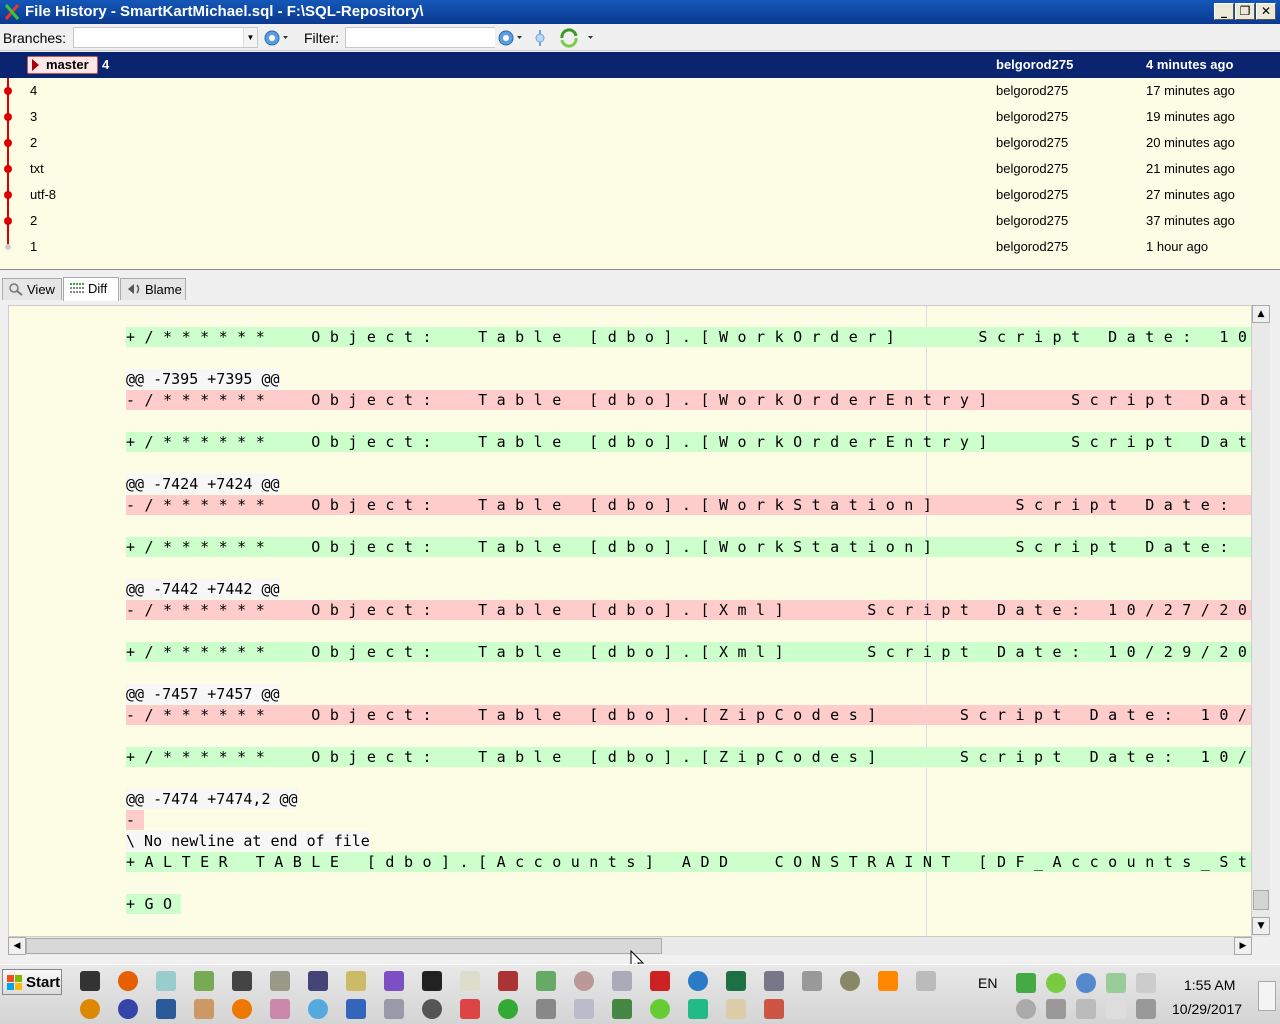  I want to click on language-indicator: EN, so click(987, 983).